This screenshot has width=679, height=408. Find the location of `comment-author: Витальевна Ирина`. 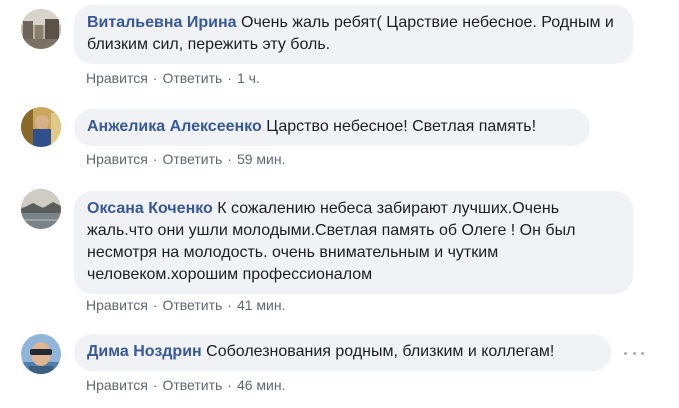

comment-author: Витальевна Ирина is located at coordinates (162, 22).